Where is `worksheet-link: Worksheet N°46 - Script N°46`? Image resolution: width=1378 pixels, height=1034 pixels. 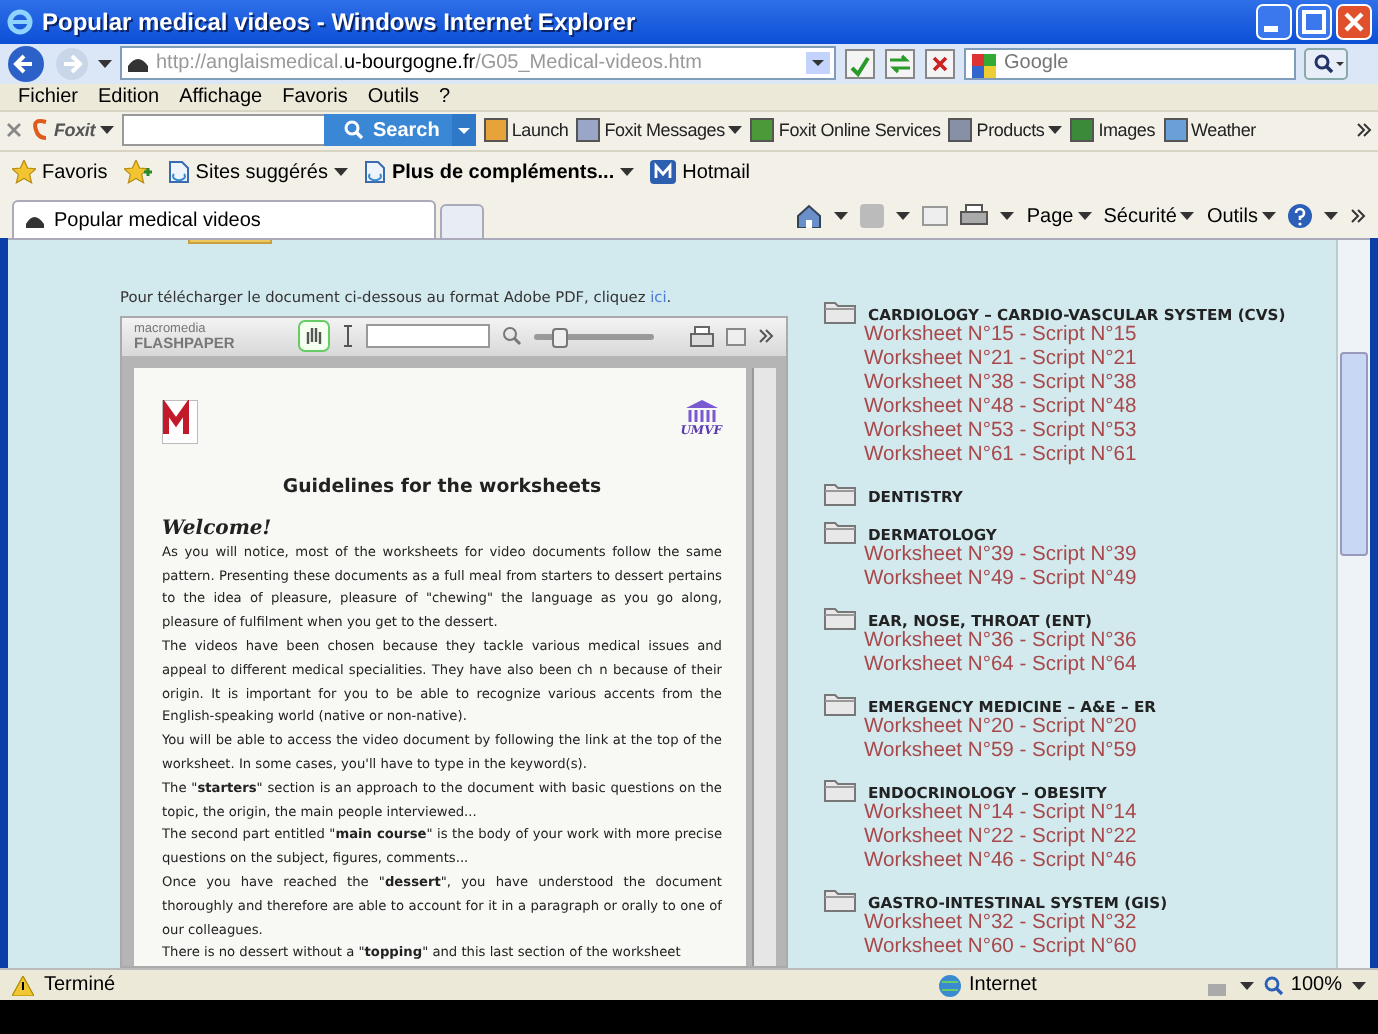
worksheet-link: Worksheet N°46 - Script N°46 is located at coordinates (1100, 862).